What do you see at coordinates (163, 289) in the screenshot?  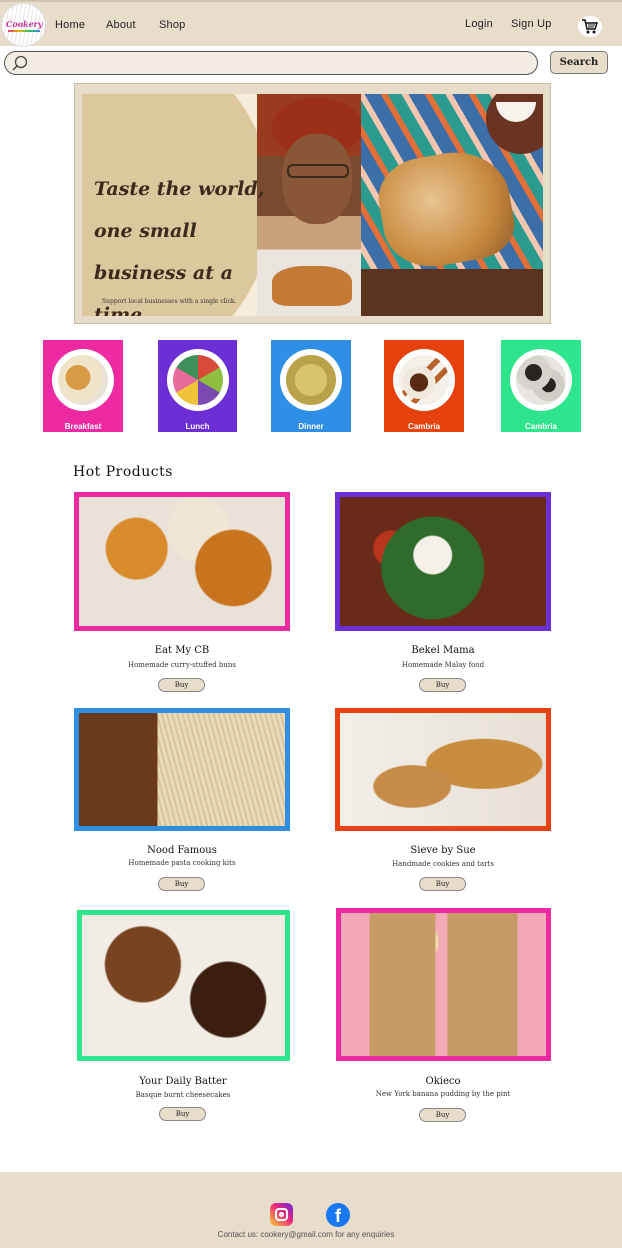 I see `hero-title-line-3: business at a time` at bounding box center [163, 289].